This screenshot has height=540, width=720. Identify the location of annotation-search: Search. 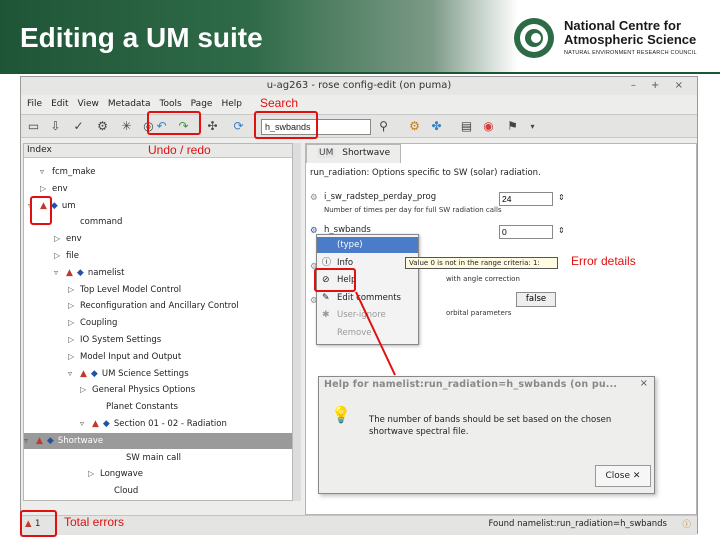
(279, 103).